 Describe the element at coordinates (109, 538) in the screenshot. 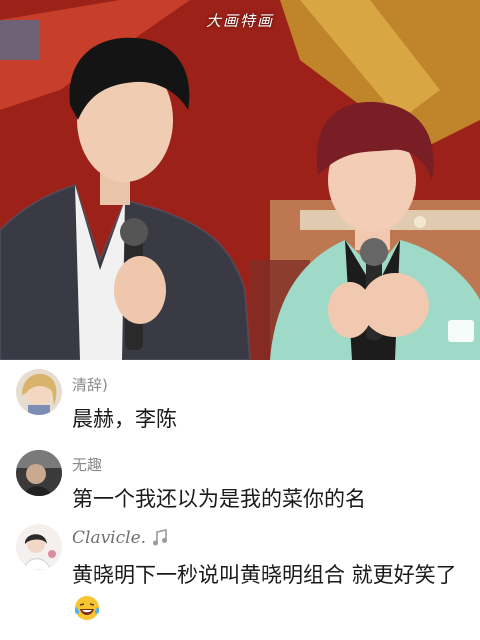

I see `comment-username-text: Clavicle.` at that location.